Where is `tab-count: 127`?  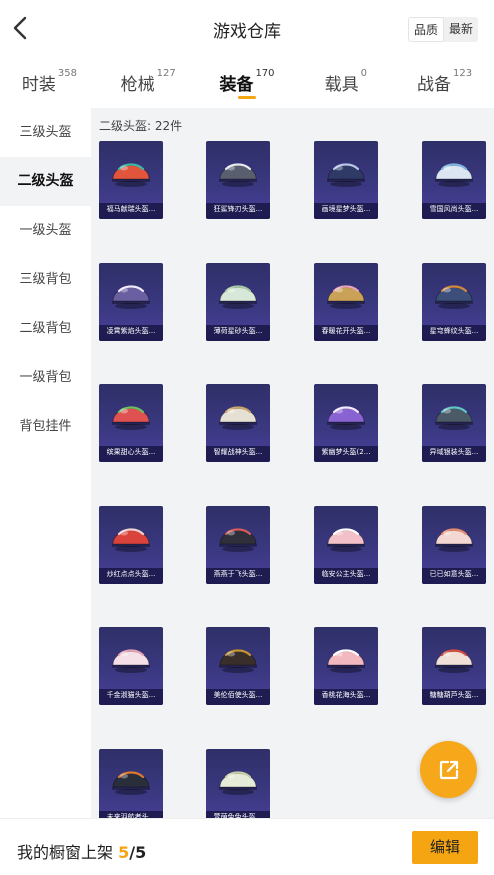
tab-count: 127 is located at coordinates (166, 73).